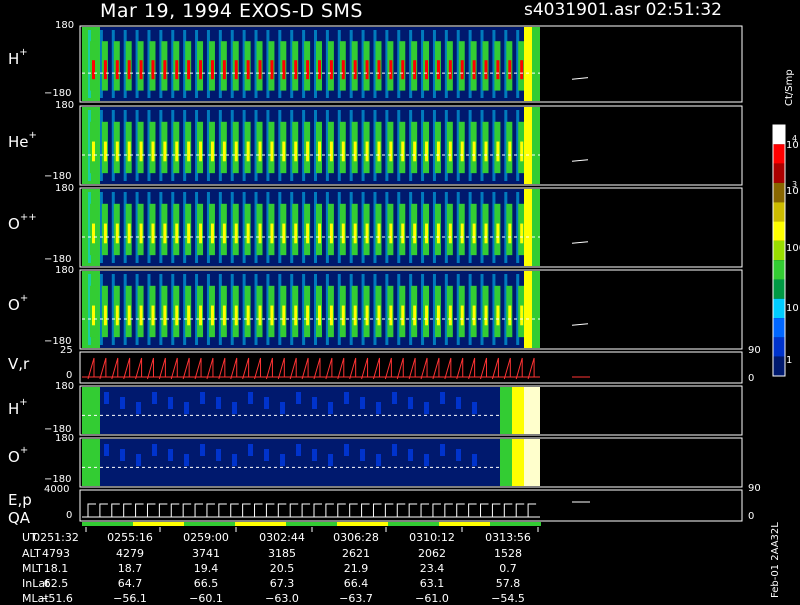 The width and height of the screenshot is (800, 605). I want to click on rtick-vr-top: 90, so click(754, 350).